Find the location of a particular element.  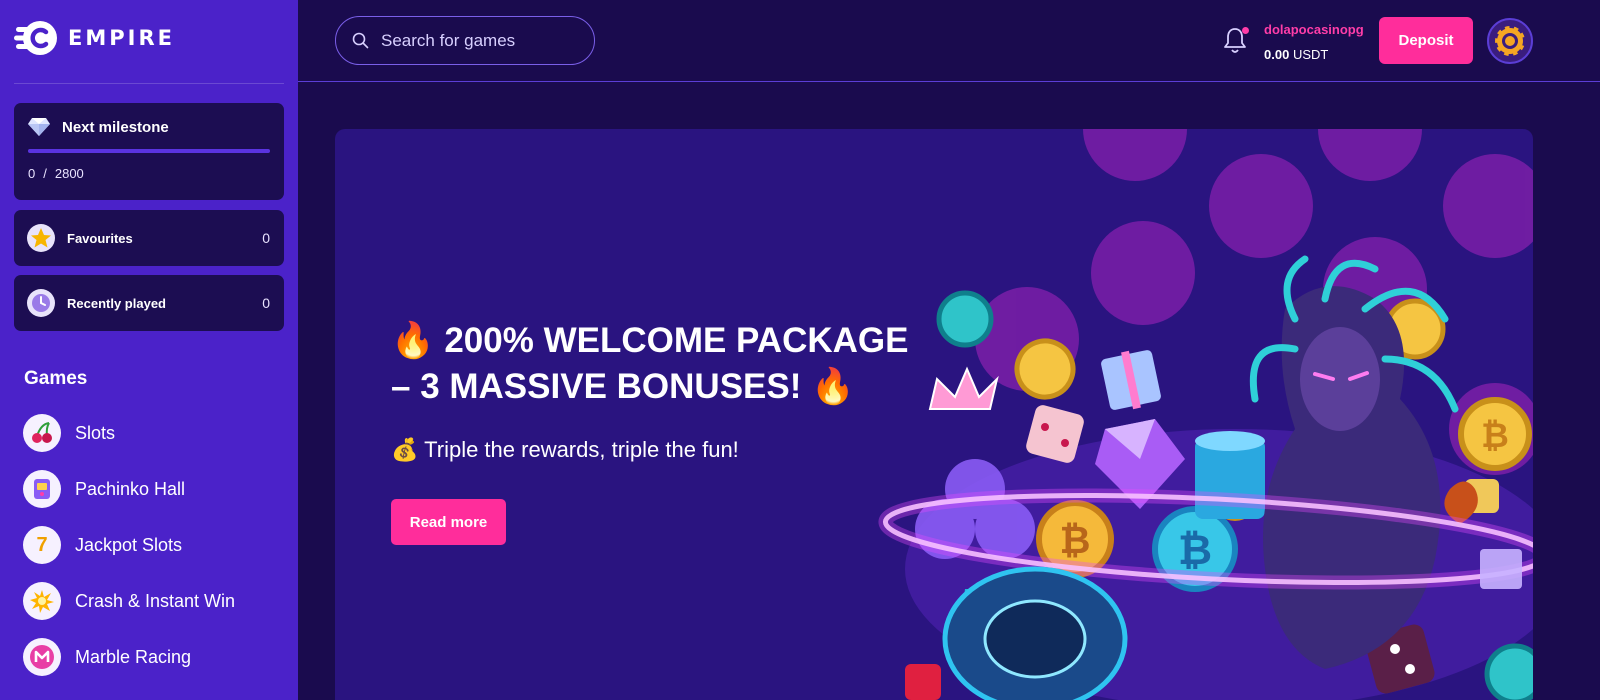

banner-subtitle-text: Triple the rewards, triple the fun! is located at coordinates (581, 449).